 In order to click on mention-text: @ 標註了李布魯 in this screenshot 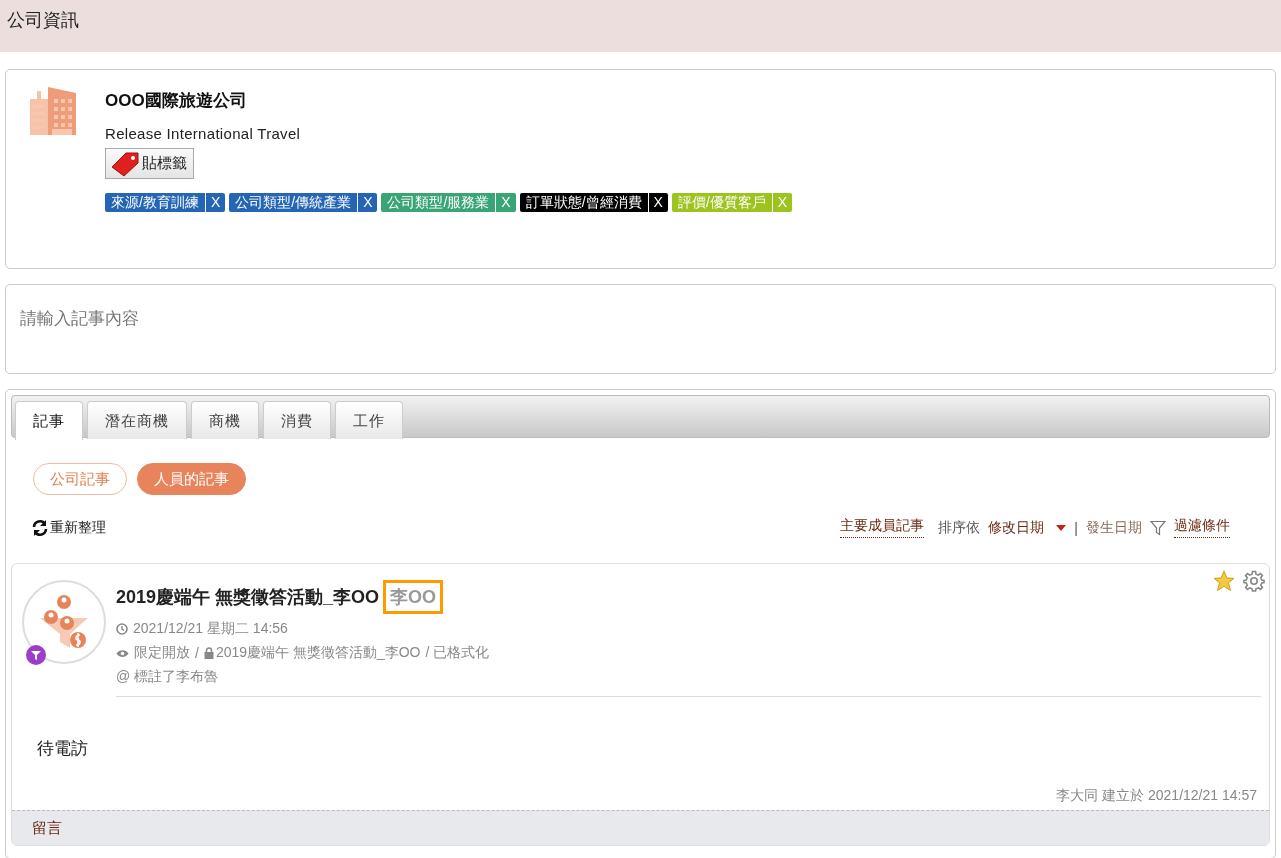, I will do `click(168, 677)`.